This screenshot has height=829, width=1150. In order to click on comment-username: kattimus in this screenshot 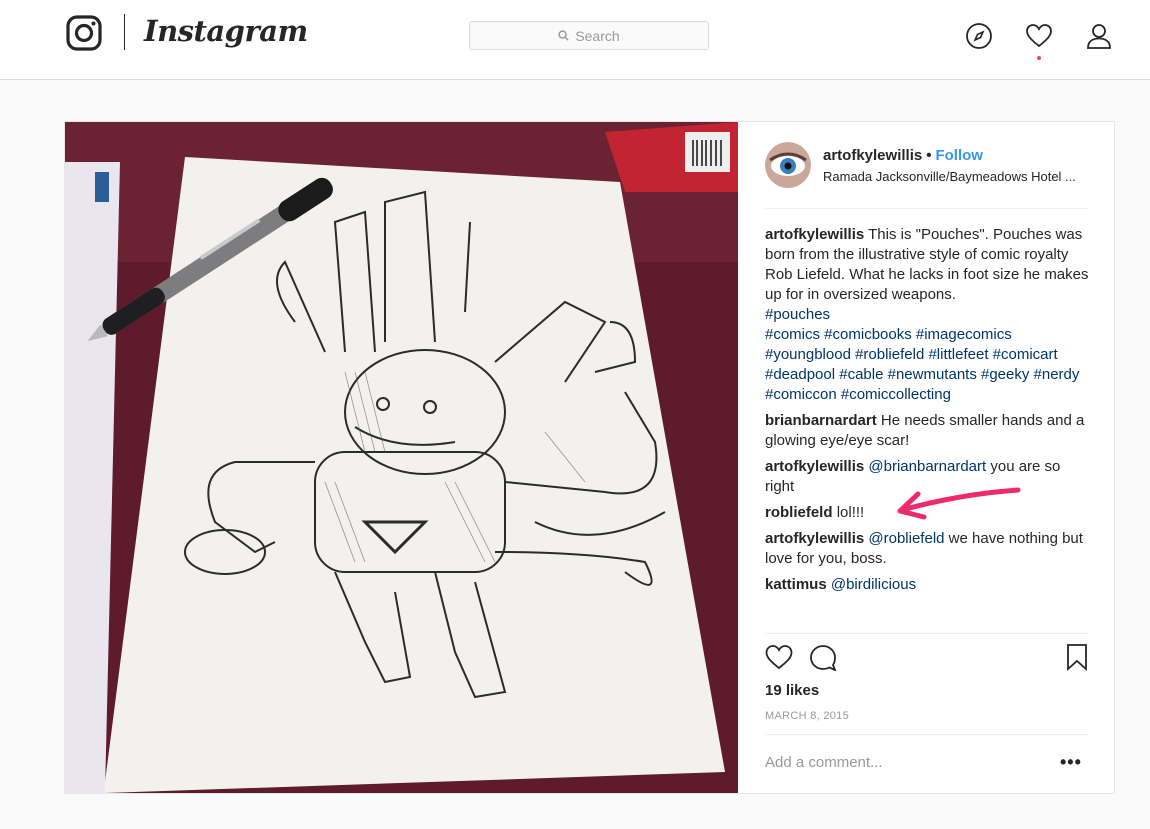, I will do `click(796, 584)`.